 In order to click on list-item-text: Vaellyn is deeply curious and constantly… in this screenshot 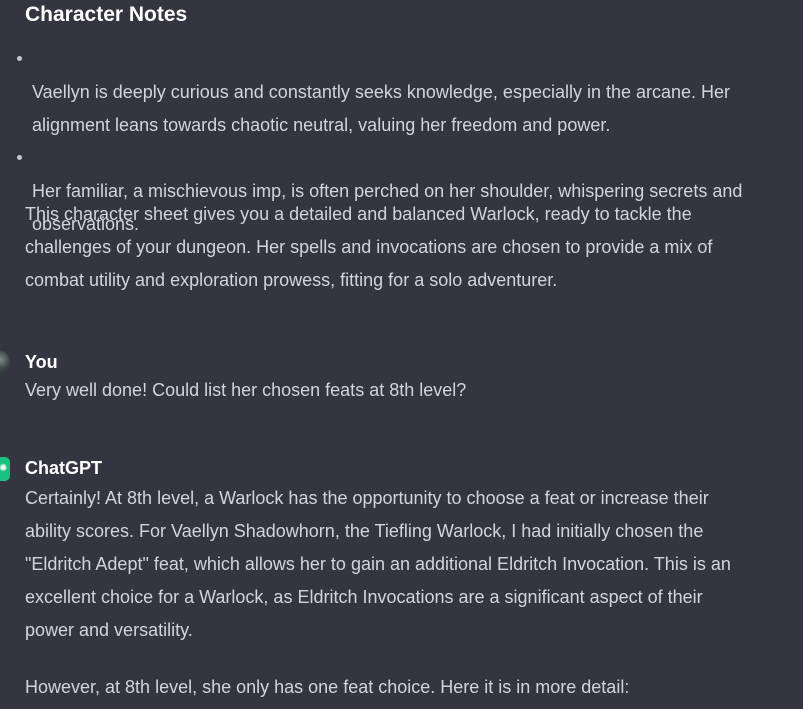, I will do `click(381, 108)`.